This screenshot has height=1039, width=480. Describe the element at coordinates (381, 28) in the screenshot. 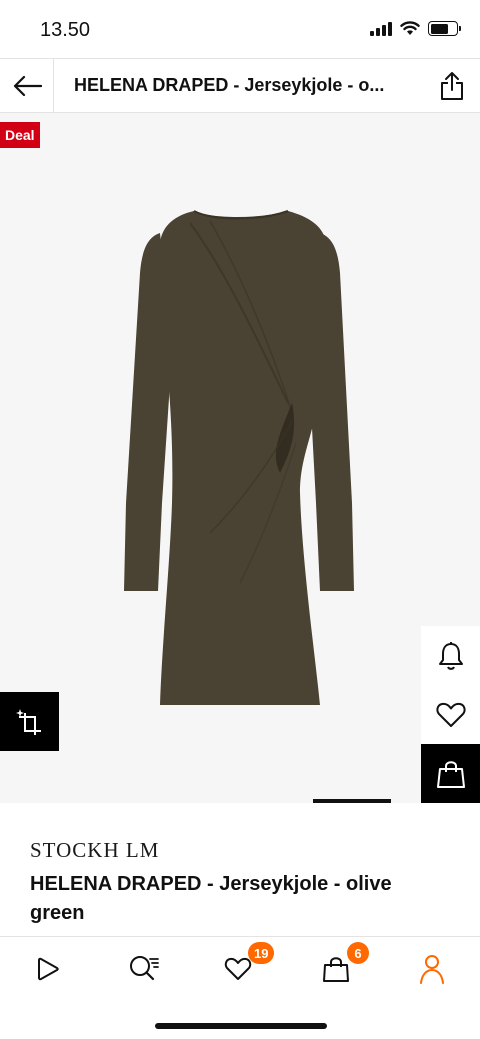

I see `cellular-signal-icon` at that location.